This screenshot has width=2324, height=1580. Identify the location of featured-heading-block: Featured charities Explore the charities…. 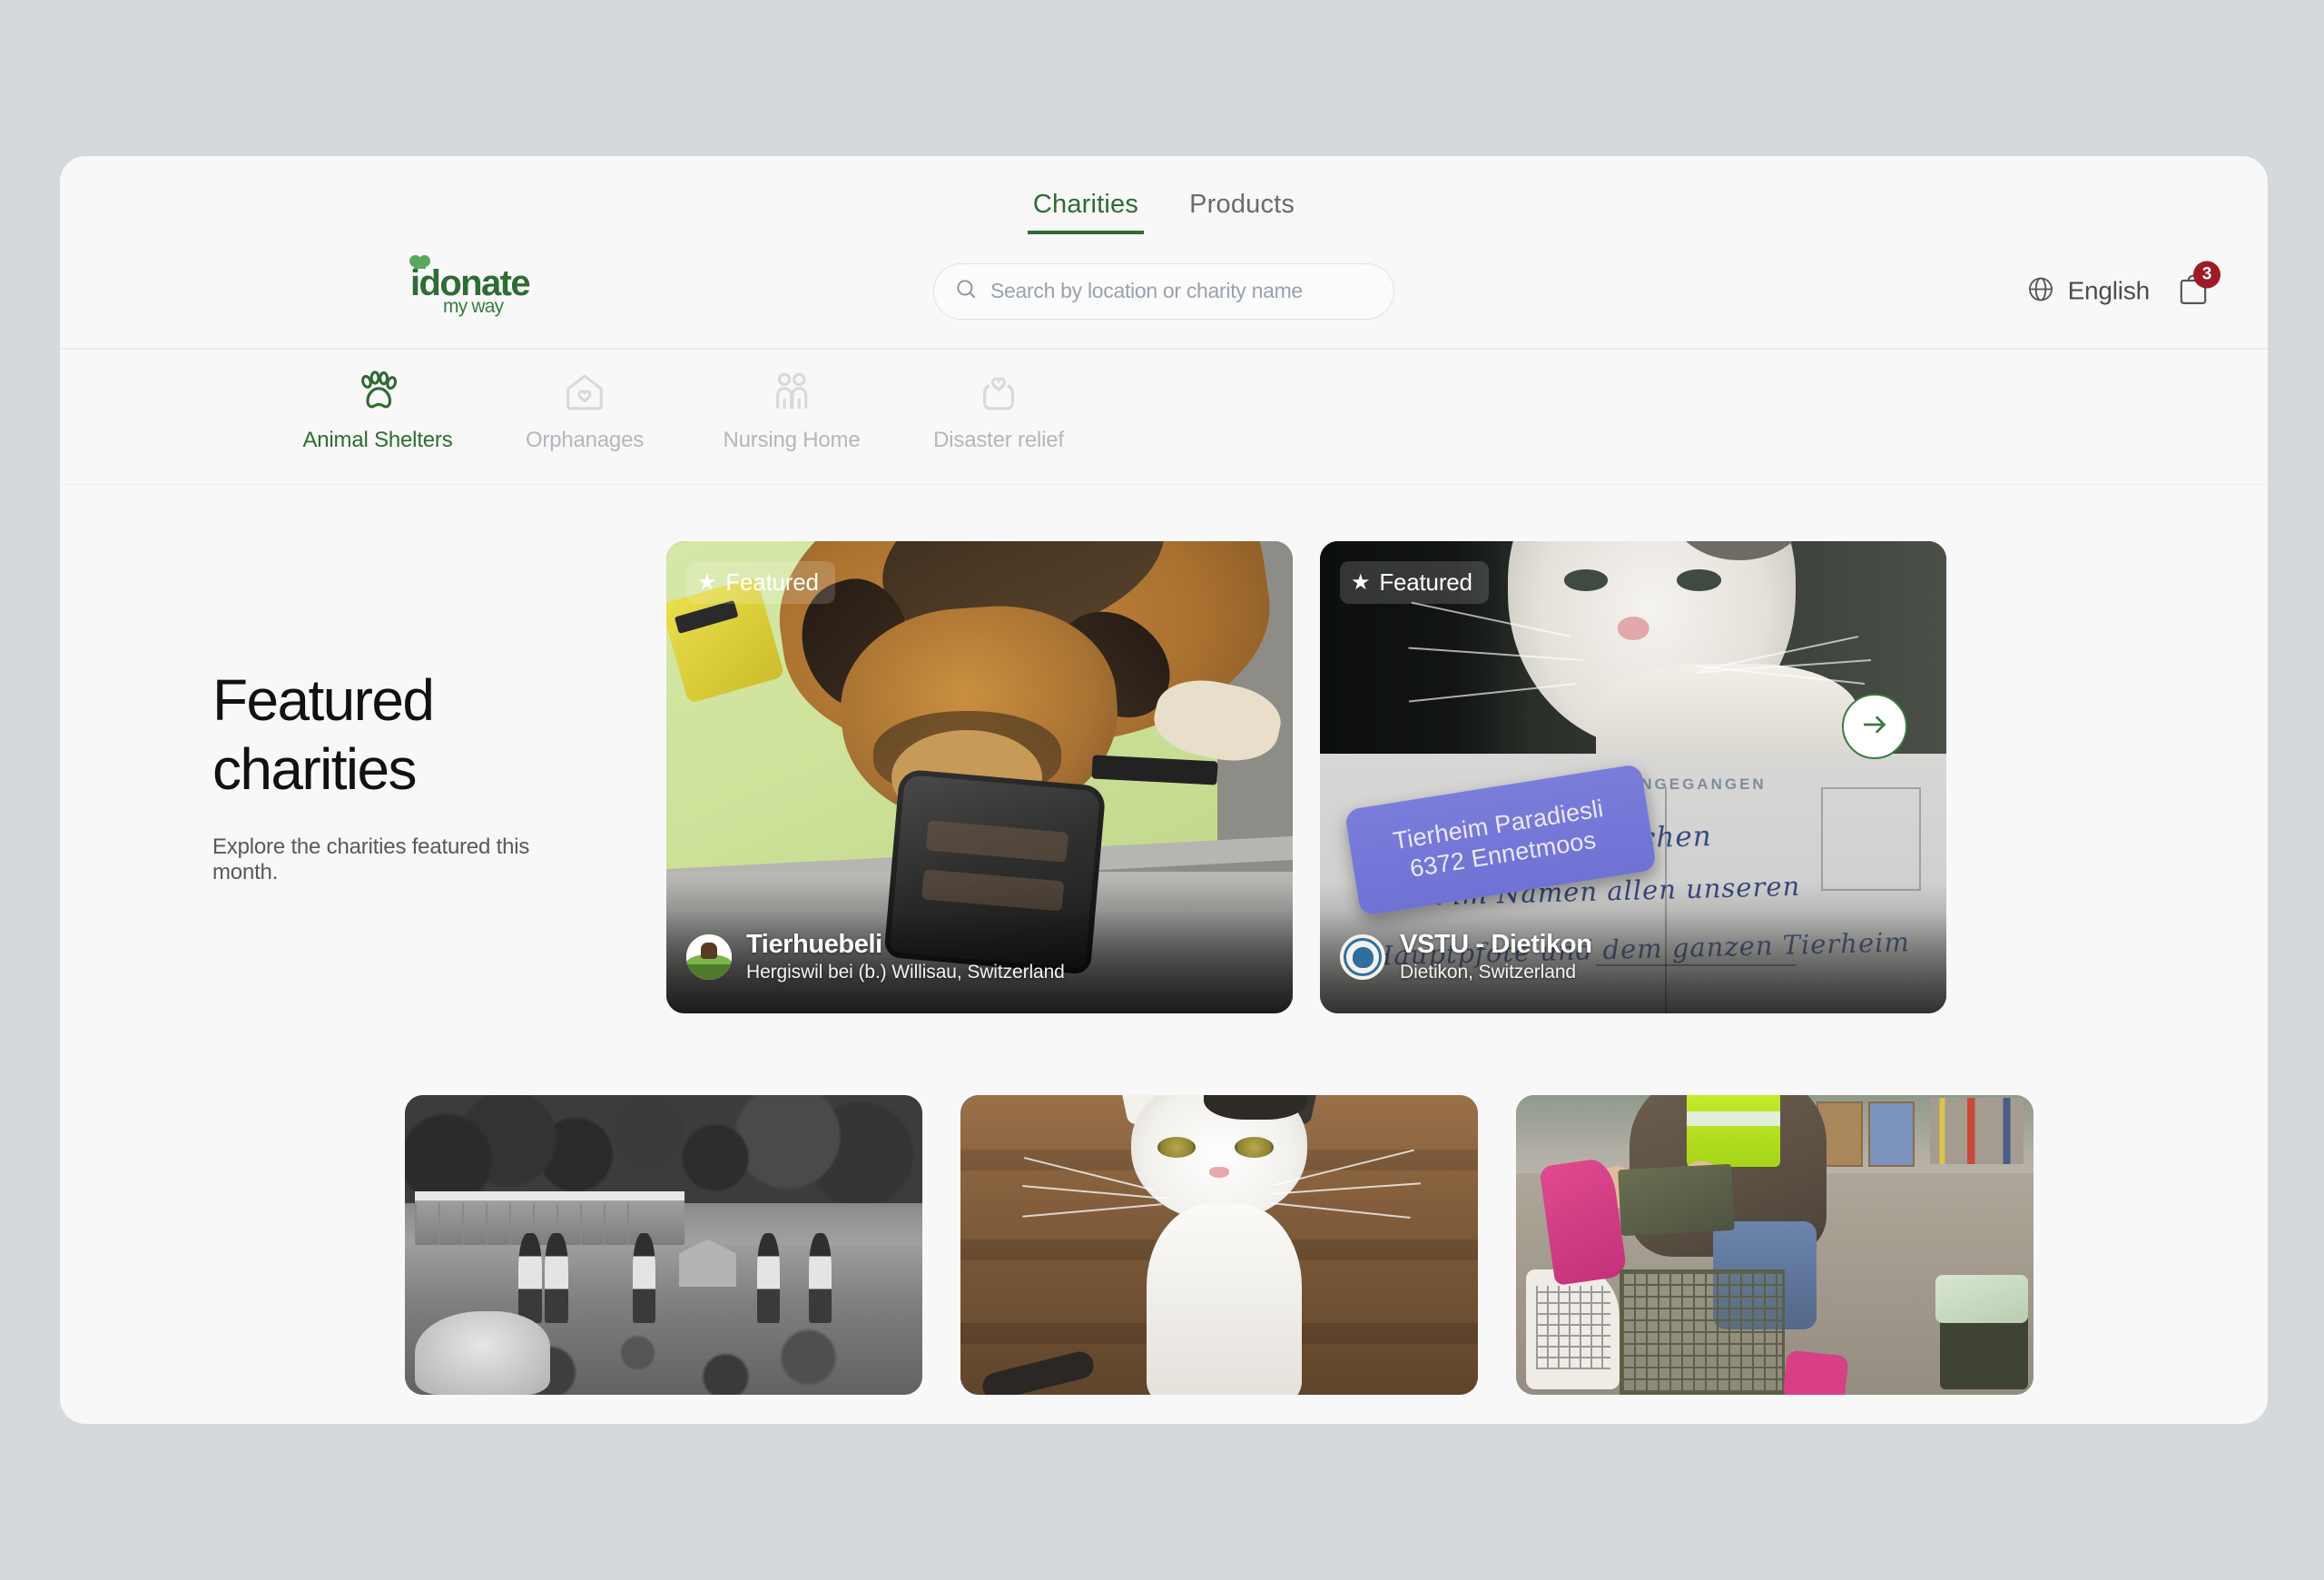
(403, 777).